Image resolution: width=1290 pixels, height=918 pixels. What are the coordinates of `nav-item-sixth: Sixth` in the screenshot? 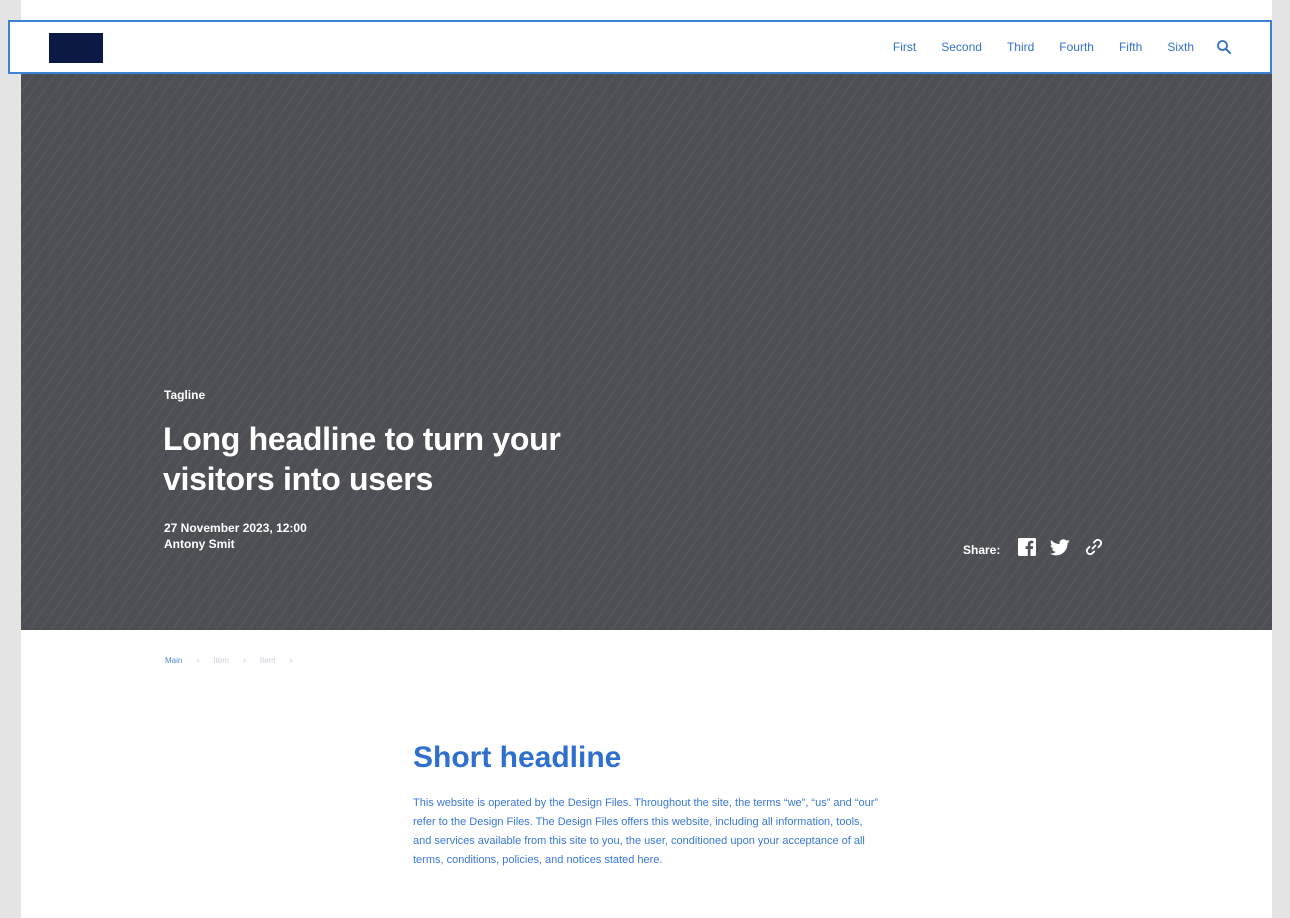 It's located at (1180, 47).